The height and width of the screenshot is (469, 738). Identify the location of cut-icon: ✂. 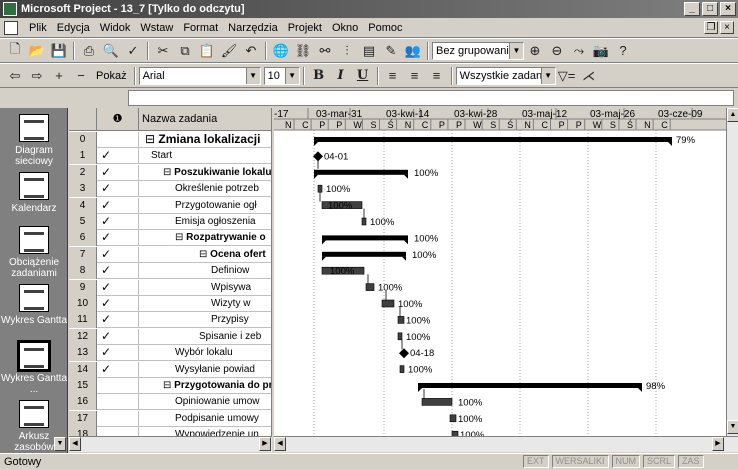
(163, 51).